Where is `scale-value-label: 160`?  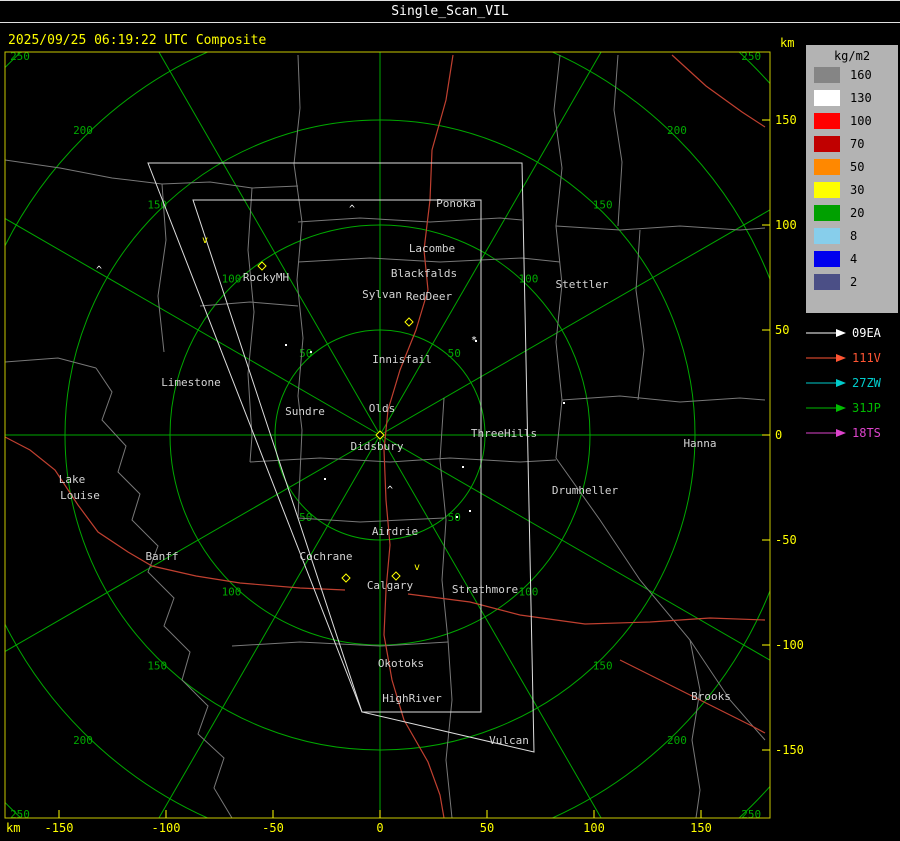 scale-value-label: 160 is located at coordinates (861, 74).